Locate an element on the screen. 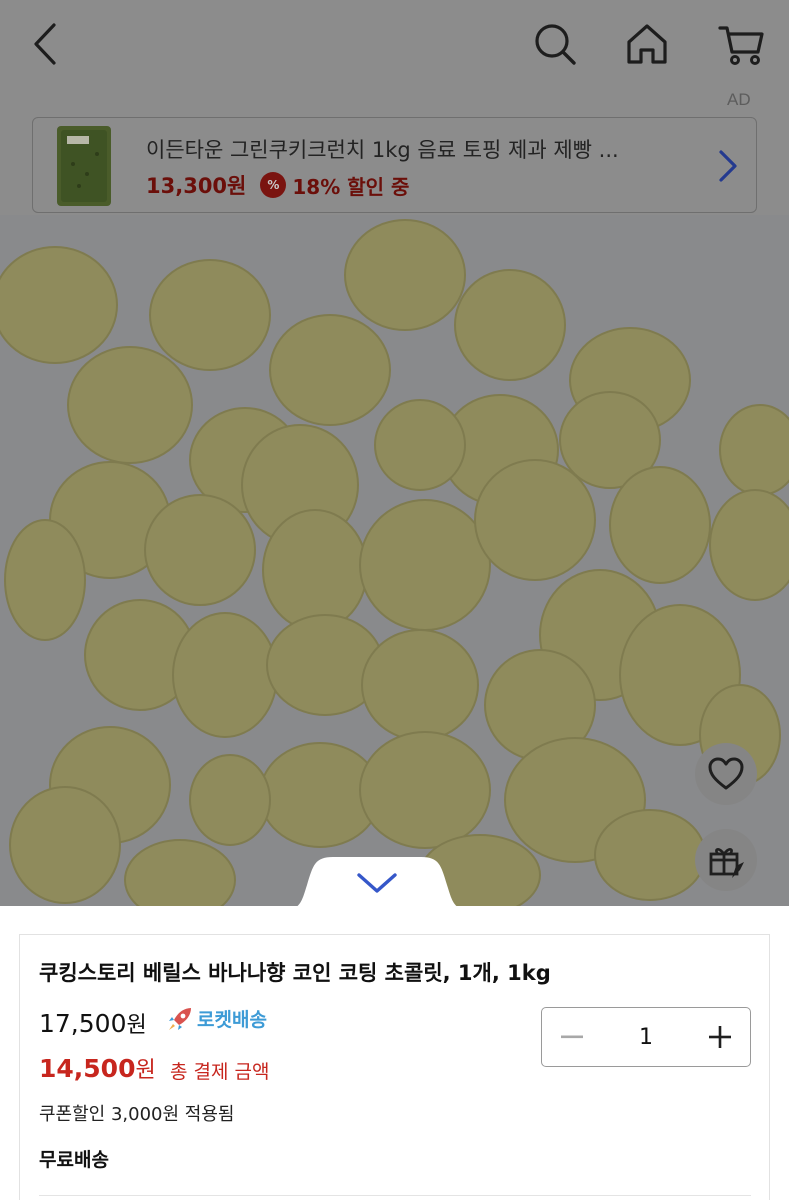 This screenshot has height=1200, width=789. wishlist-button is located at coordinates (726, 774).